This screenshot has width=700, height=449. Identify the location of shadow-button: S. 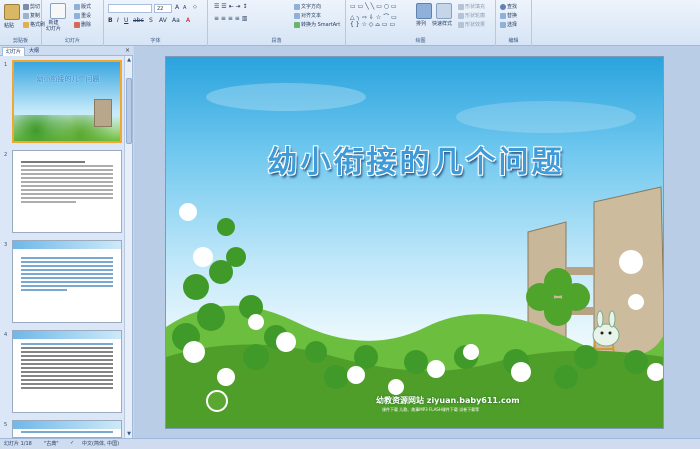
(151, 20).